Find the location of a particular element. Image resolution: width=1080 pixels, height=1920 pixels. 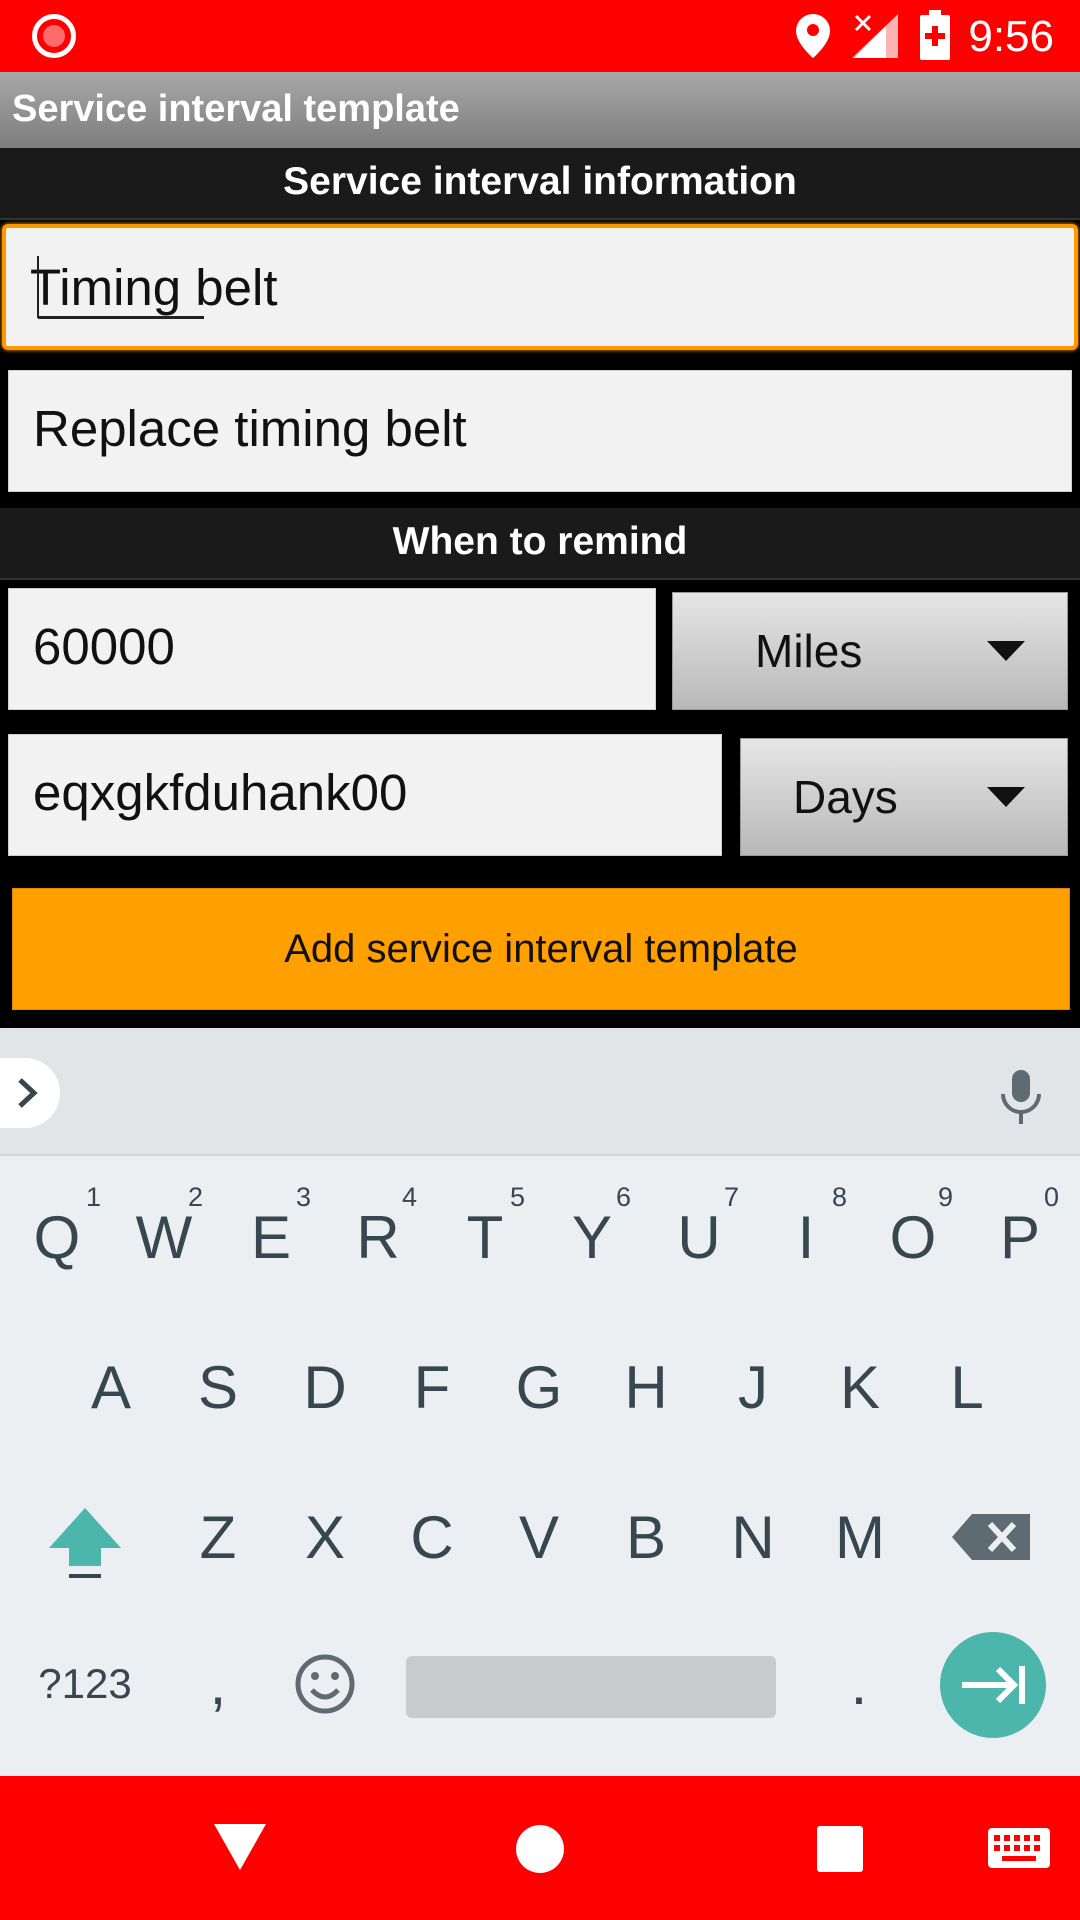

period-key: . is located at coordinates (859, 1684).